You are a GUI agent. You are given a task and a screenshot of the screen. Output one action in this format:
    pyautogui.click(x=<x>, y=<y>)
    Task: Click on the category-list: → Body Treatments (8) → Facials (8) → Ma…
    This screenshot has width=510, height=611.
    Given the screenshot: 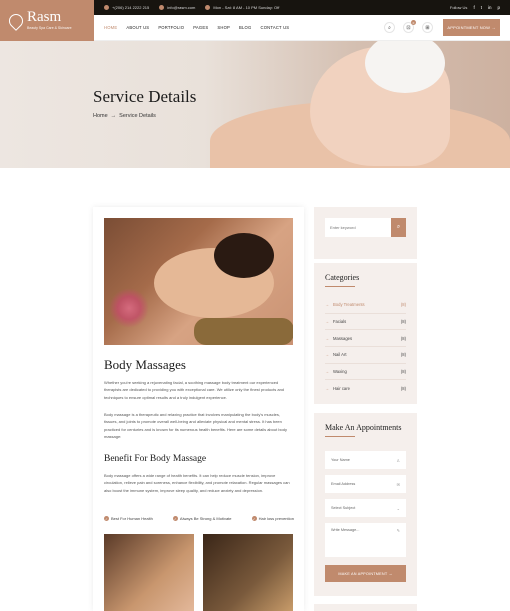 What is the action you would take?
    pyautogui.click(x=365, y=347)
    